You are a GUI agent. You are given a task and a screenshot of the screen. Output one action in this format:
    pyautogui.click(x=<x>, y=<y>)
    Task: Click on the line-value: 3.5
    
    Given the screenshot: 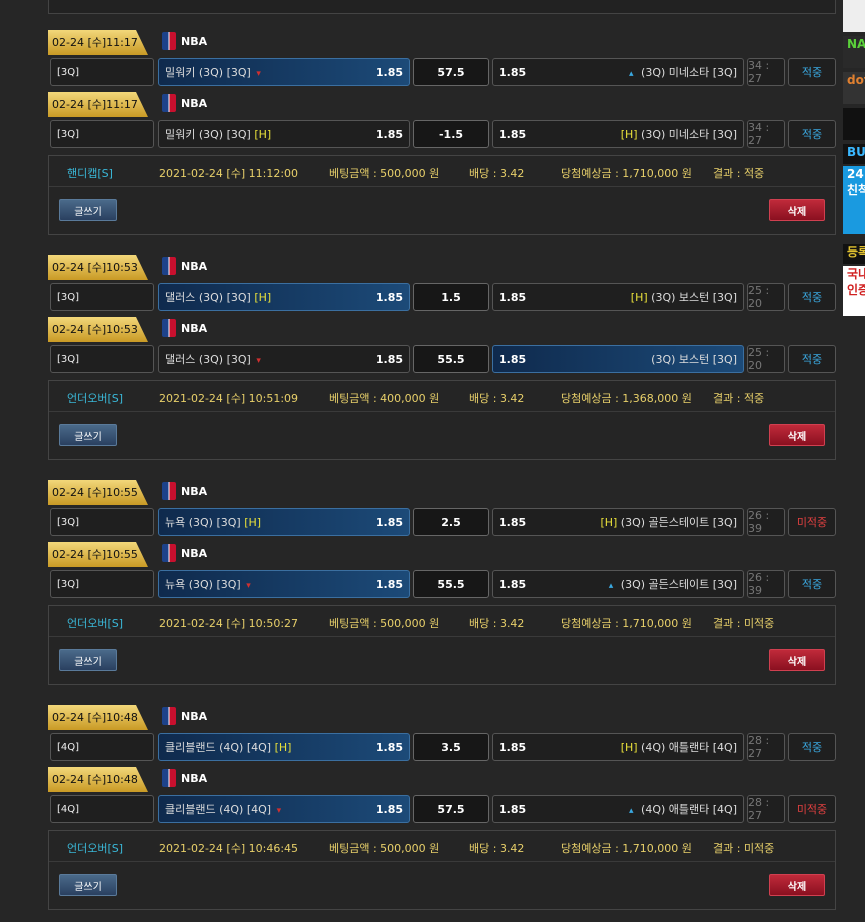 What is the action you would take?
    pyautogui.click(x=451, y=747)
    